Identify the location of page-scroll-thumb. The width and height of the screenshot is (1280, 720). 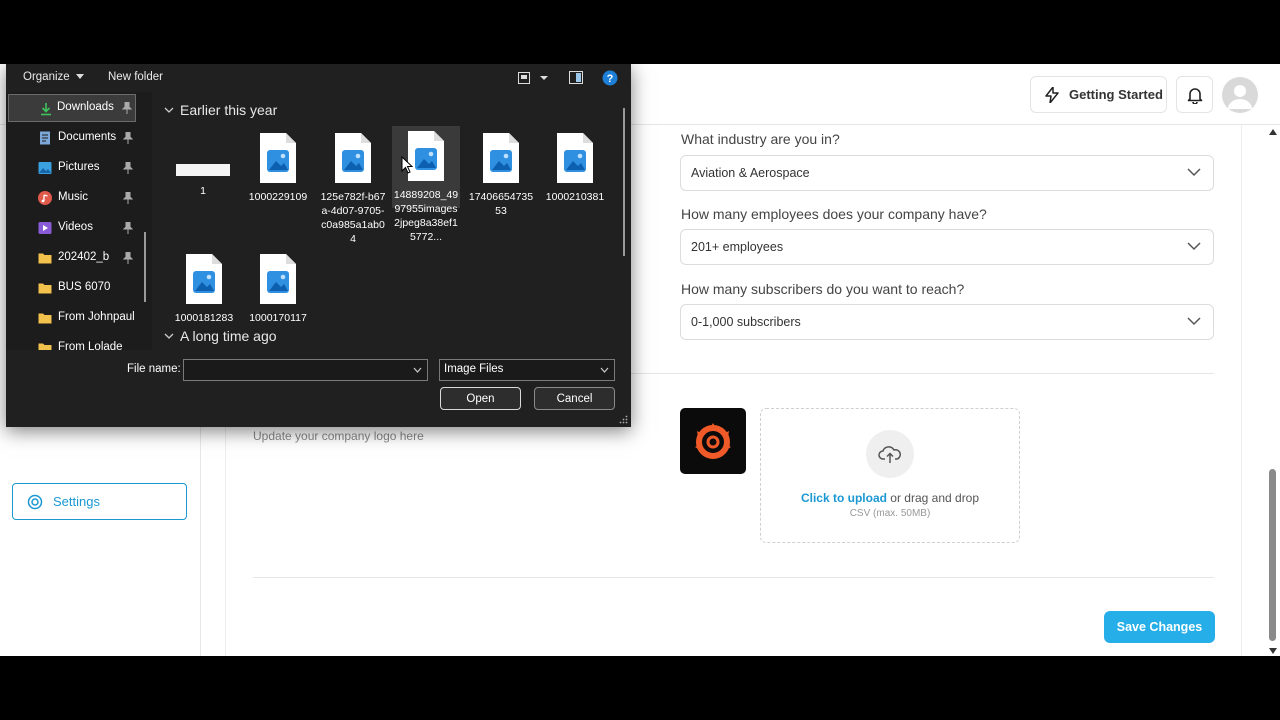
(1272, 555).